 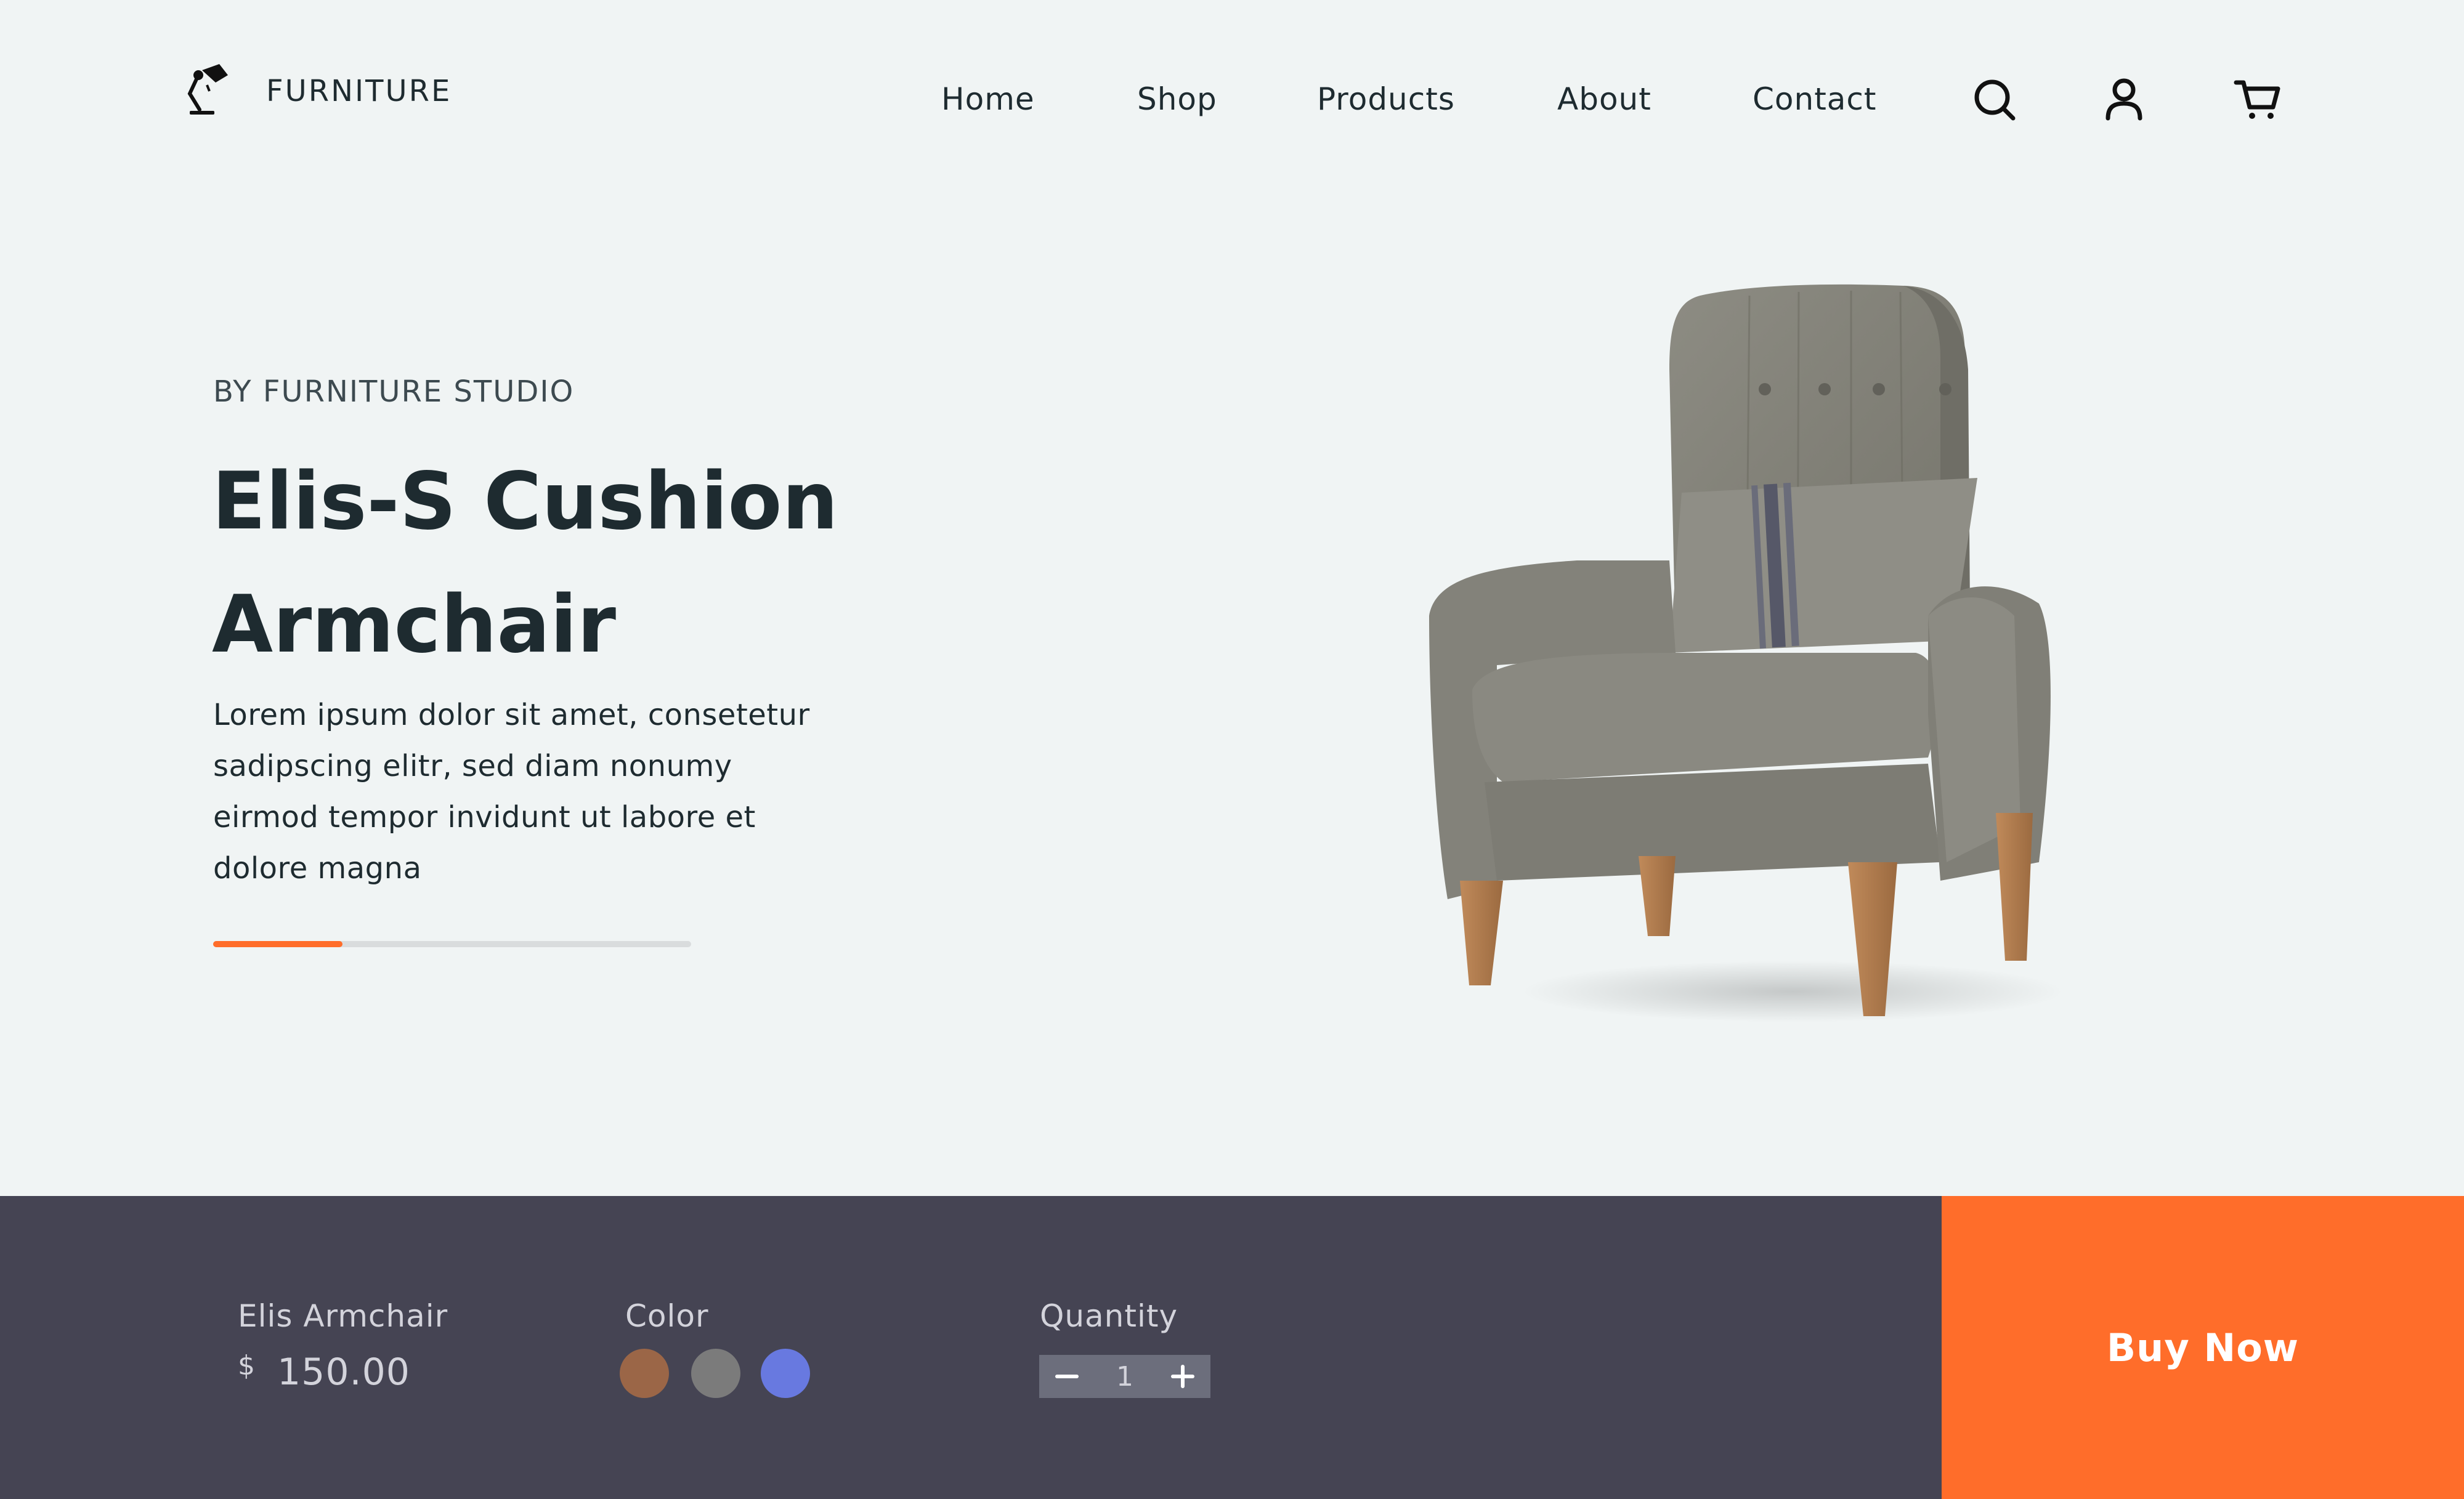 What do you see at coordinates (1386, 99) in the screenshot?
I see `nav-products: Products` at bounding box center [1386, 99].